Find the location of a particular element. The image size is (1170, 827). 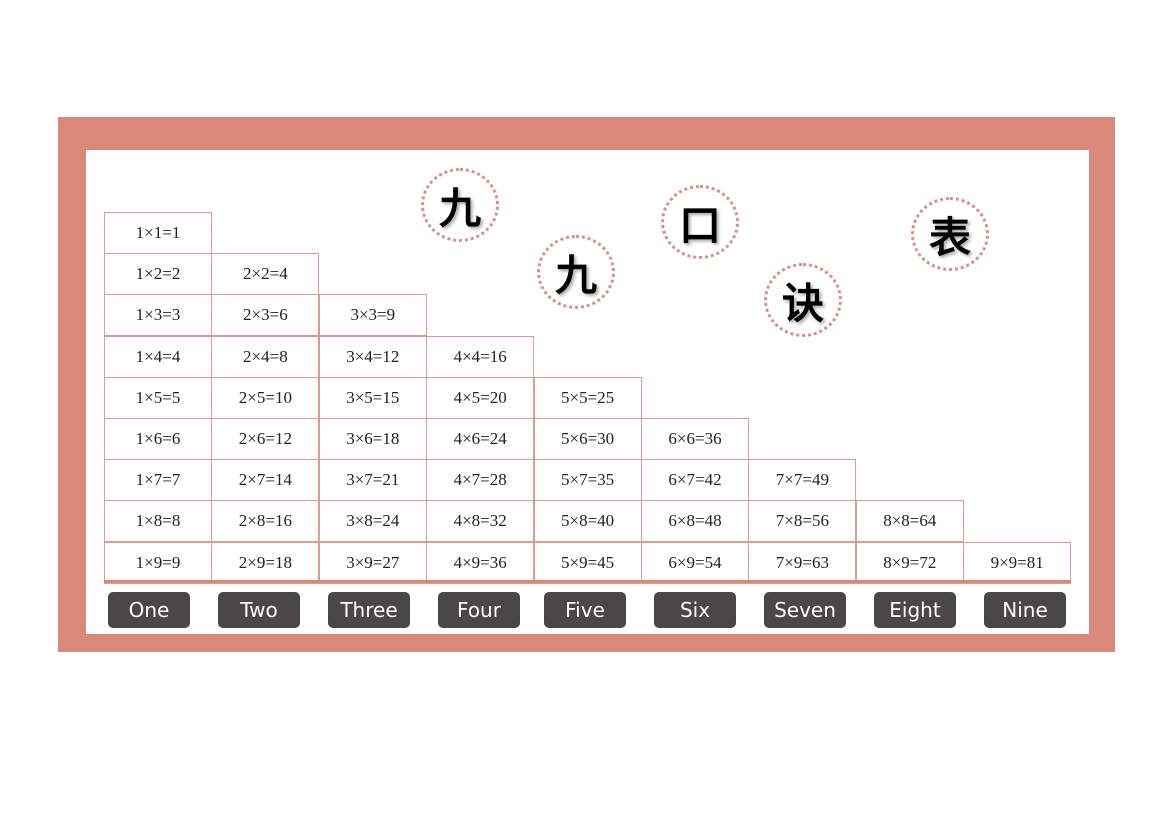

frame-right-bar is located at coordinates (1102, 392).